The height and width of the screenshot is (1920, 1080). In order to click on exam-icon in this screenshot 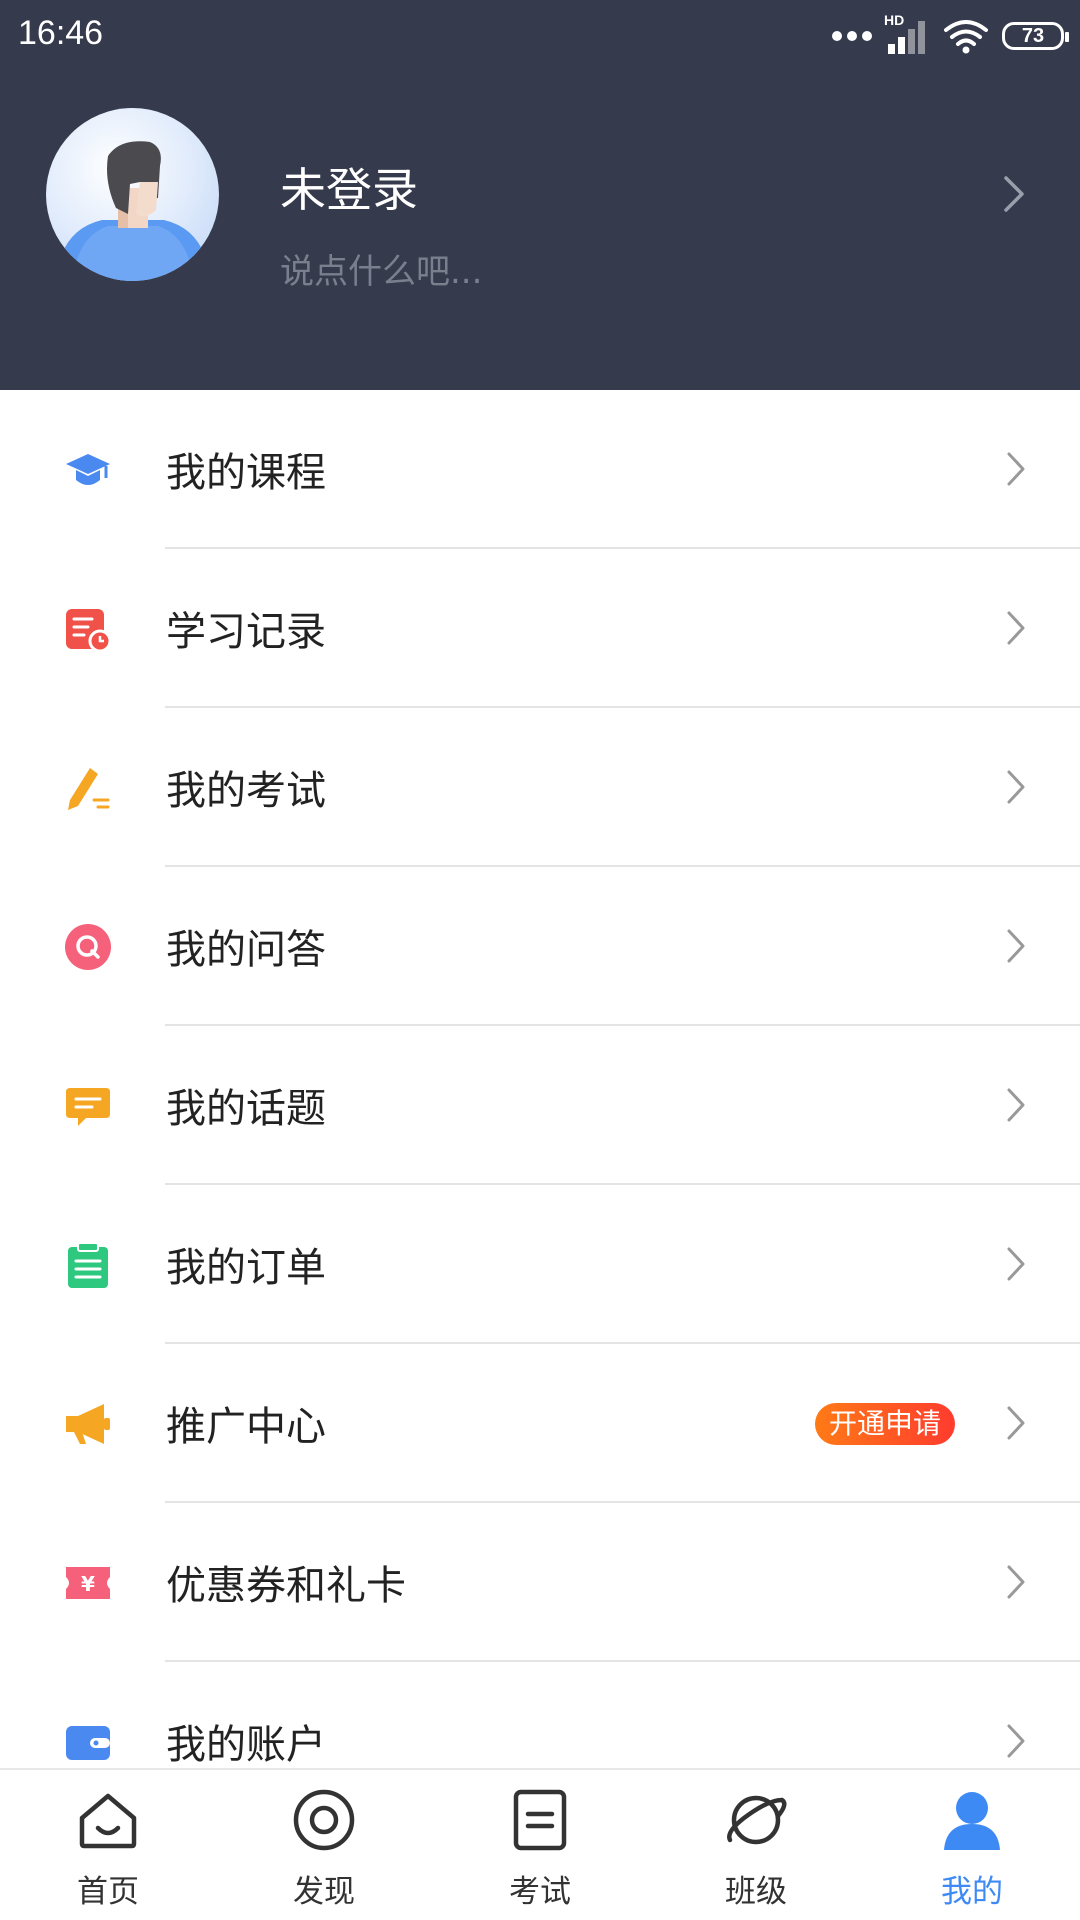, I will do `click(540, 1820)`.